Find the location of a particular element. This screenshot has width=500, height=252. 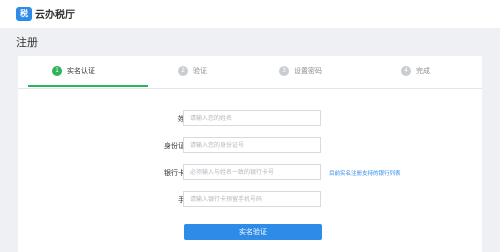

phone-input is located at coordinates (252, 199).